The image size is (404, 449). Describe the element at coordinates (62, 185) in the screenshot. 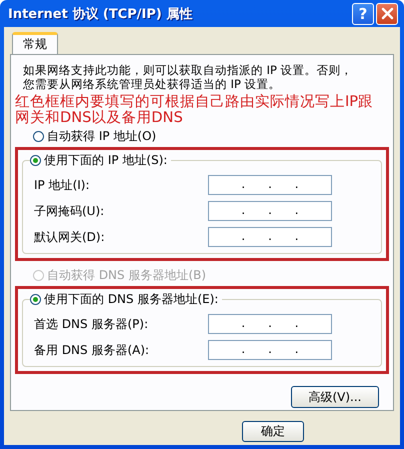

I see `field-label: IP 地址(I):` at that location.